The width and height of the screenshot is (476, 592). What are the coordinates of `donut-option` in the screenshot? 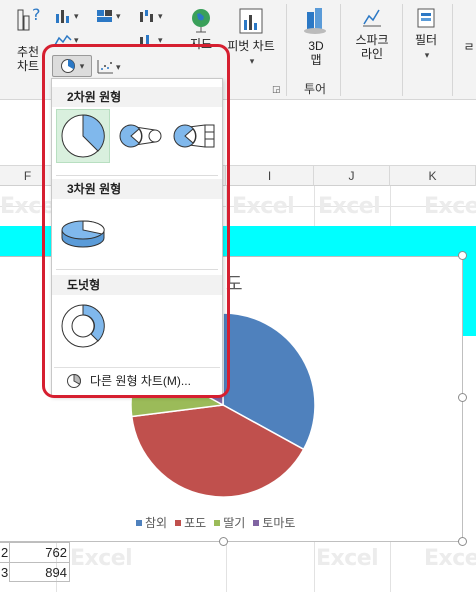 It's located at (83, 326).